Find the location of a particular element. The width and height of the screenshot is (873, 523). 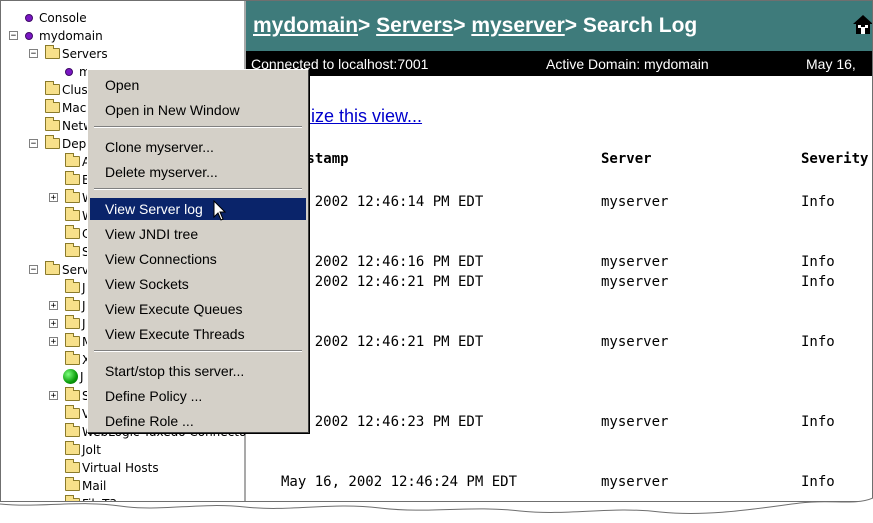

purple-dot-icon is located at coordinates (69, 72).